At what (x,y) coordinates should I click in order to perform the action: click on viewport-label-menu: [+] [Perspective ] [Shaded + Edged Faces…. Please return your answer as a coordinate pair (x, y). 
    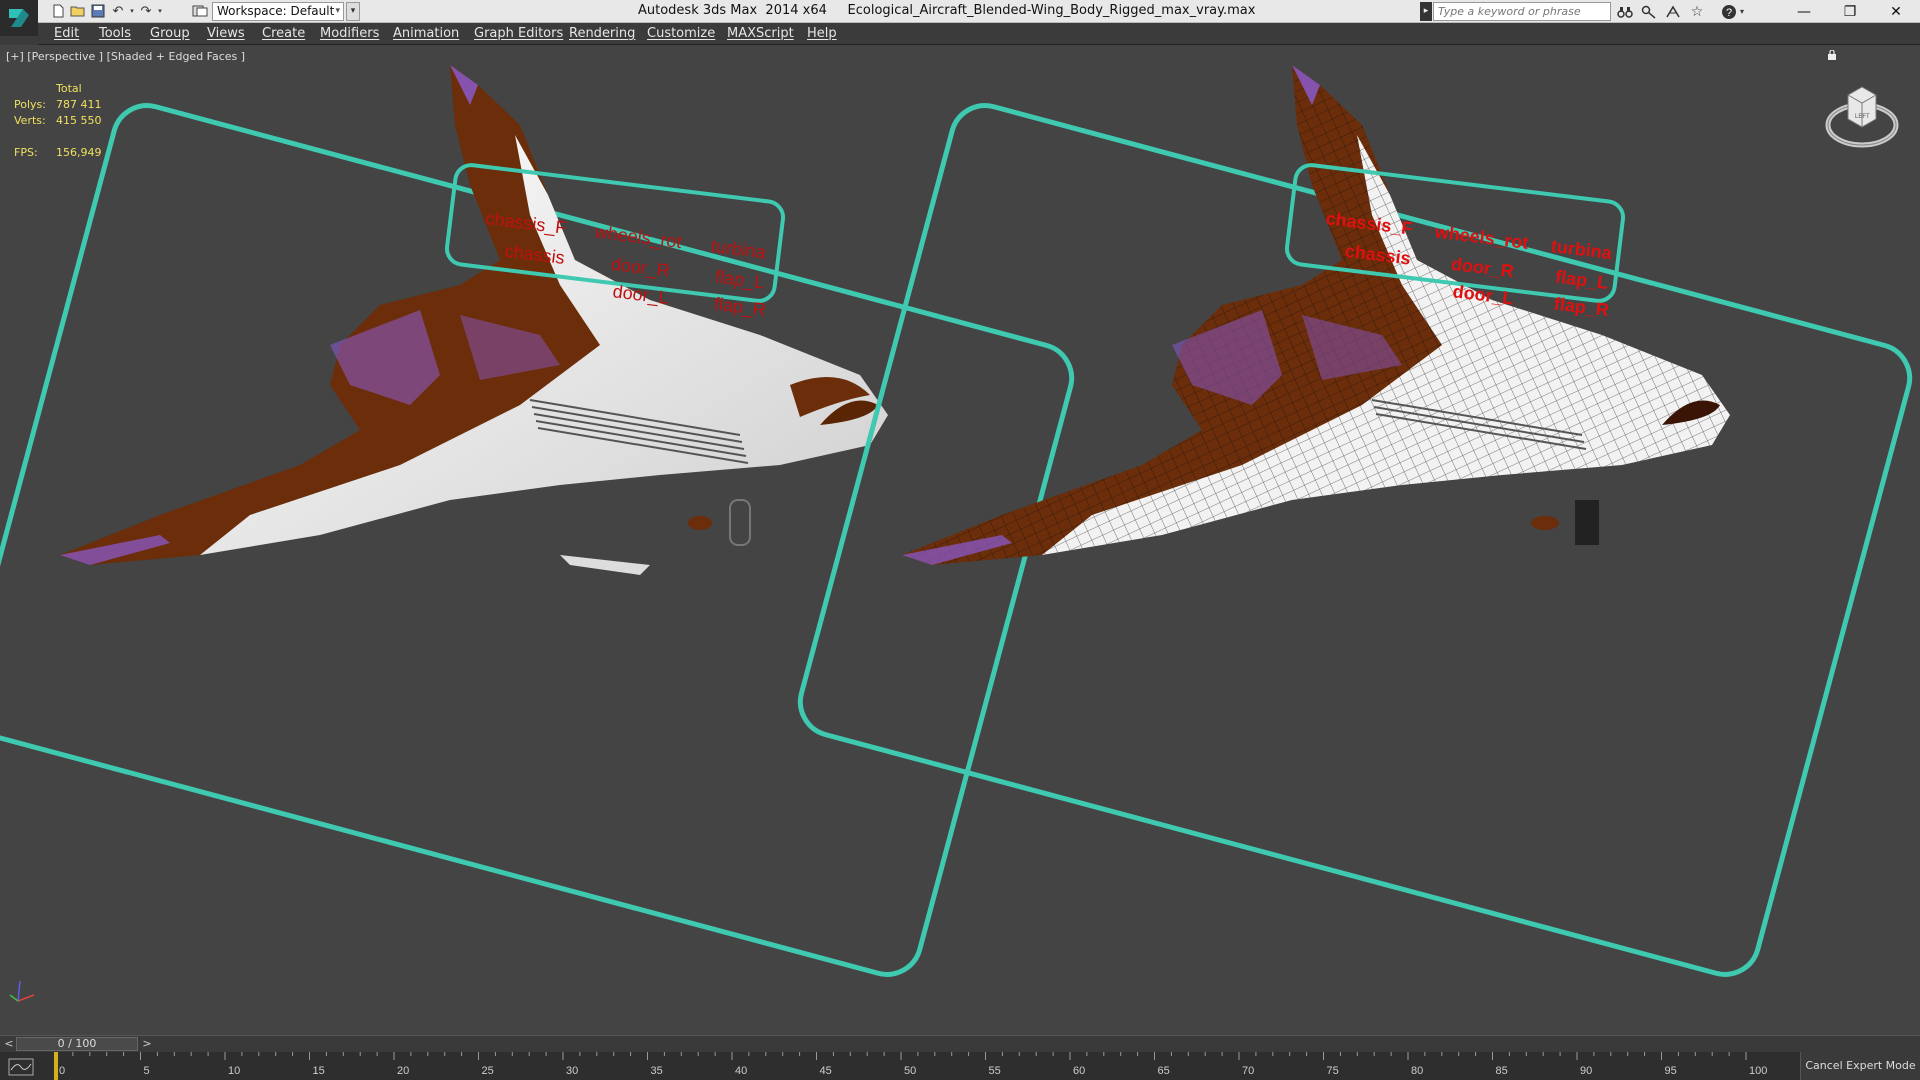
    Looking at the image, I should click on (125, 56).